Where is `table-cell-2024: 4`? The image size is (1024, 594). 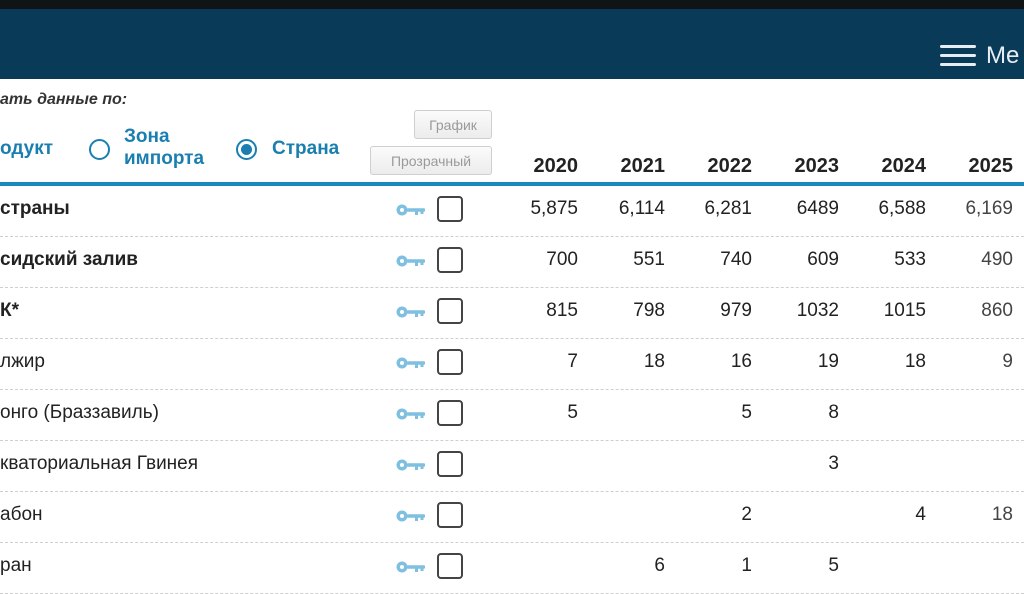
table-cell-2024: 4 is located at coordinates (920, 514).